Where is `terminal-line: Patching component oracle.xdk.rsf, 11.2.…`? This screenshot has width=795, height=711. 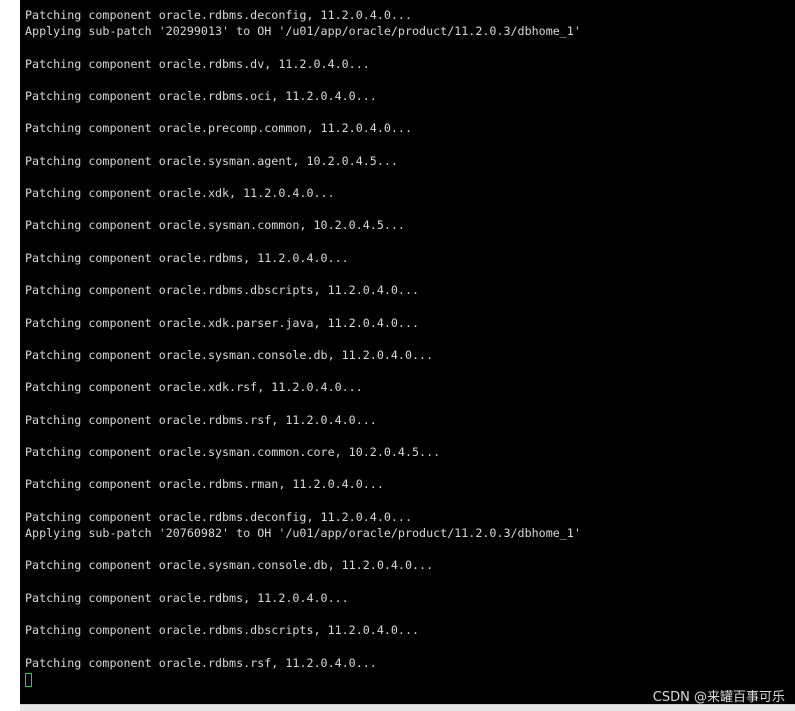 terminal-line: Patching component oracle.xdk.rsf, 11.2.… is located at coordinates (194, 387).